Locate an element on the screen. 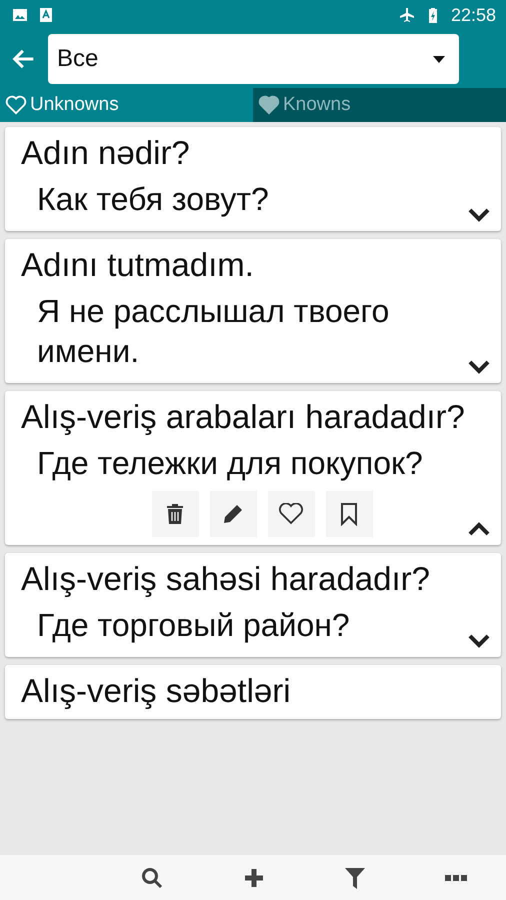 This screenshot has height=900, width=506. translation-text: Где торговый район? is located at coordinates (193, 625).